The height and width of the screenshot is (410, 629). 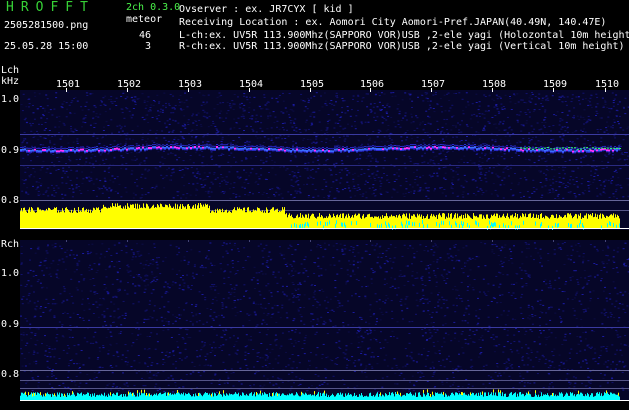 I want to click on lch-baseline, so click(x=324, y=228).